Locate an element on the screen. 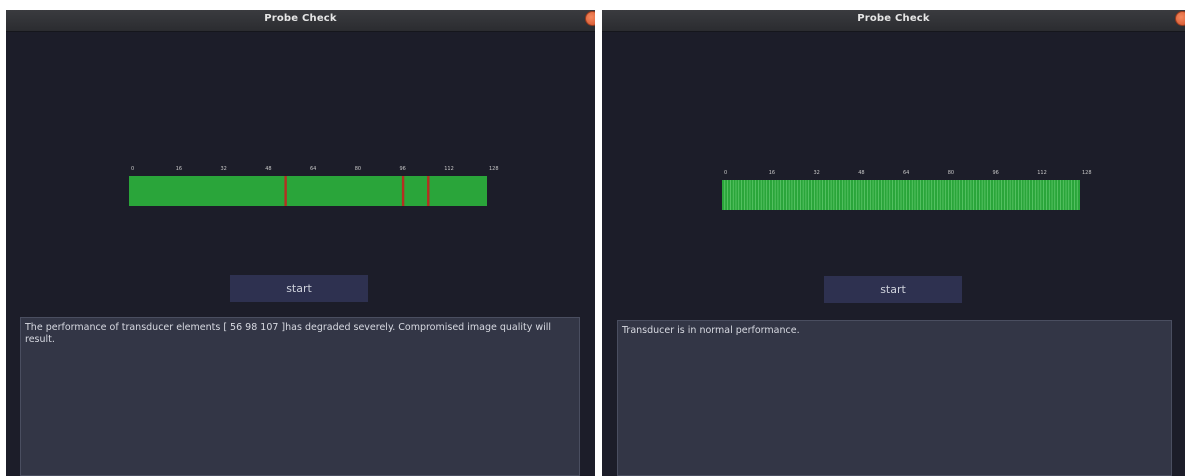 This screenshot has height=476, width=1187. gauge-bar is located at coordinates (308, 191).